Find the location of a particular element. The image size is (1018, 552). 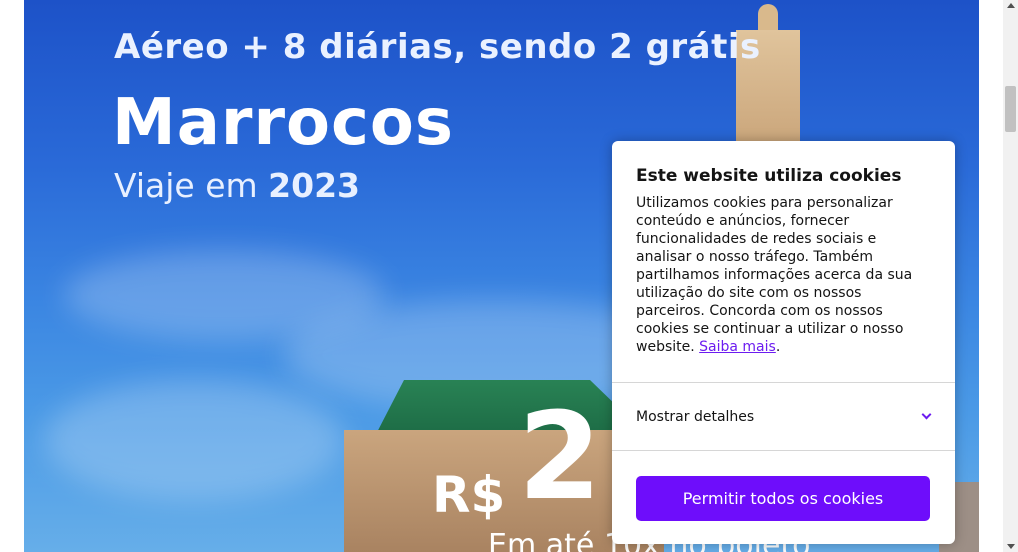

page-scrollbar is located at coordinates (1010, 276).